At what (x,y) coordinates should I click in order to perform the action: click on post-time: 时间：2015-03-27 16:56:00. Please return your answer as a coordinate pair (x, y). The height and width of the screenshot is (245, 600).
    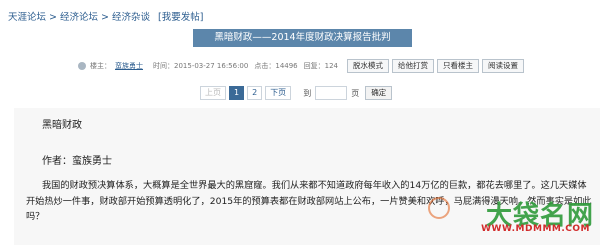
    Looking at the image, I should click on (201, 66).